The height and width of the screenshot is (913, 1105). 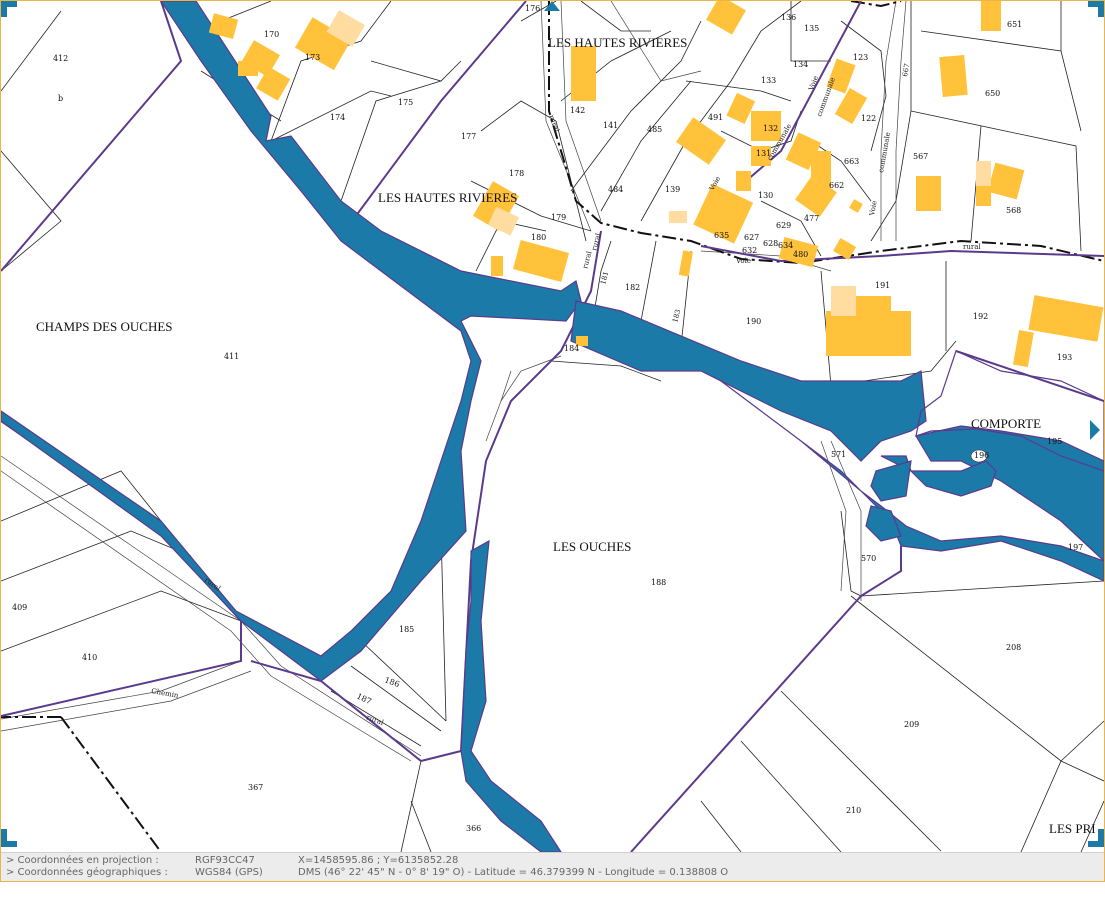 I want to click on lieudit-label: LES OUCHES, so click(x=592, y=546).